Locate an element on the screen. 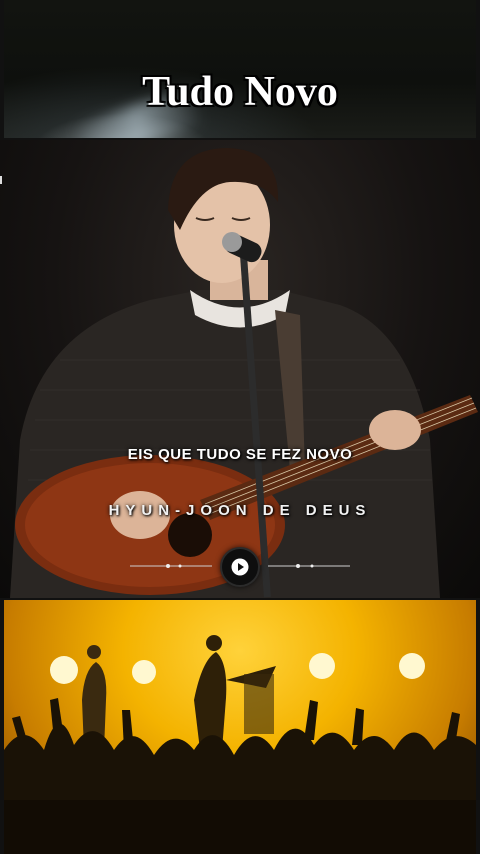  play-icon is located at coordinates (240, 567).